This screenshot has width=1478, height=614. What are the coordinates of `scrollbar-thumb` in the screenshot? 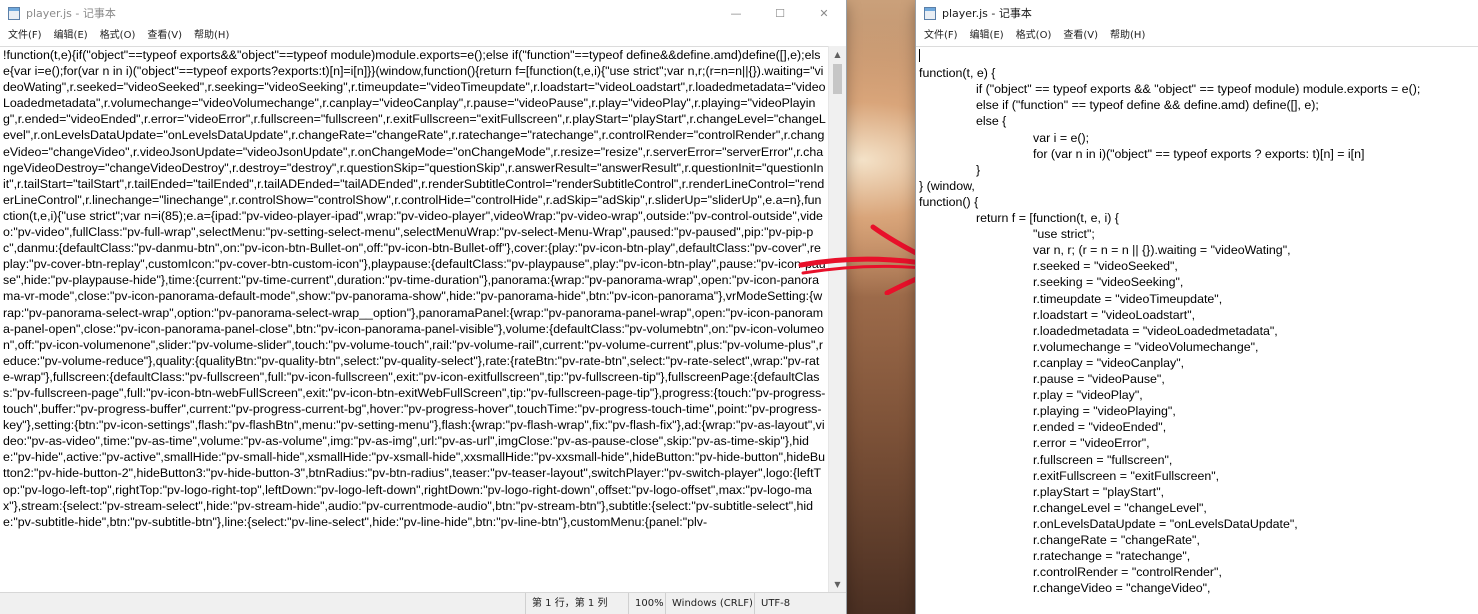 It's located at (837, 79).